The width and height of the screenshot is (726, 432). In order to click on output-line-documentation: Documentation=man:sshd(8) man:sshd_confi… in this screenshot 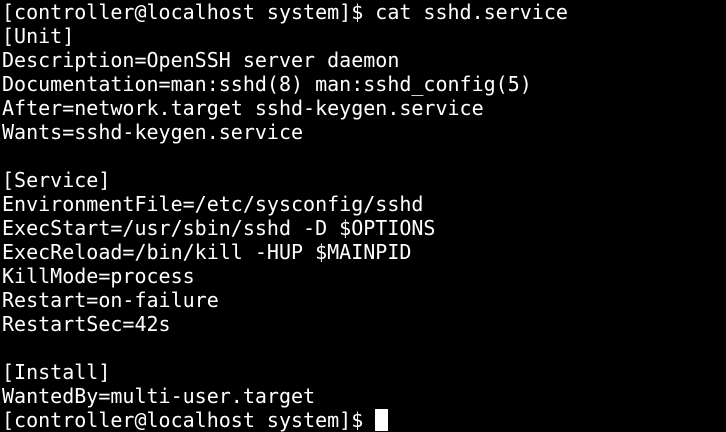, I will do `click(267, 84)`.